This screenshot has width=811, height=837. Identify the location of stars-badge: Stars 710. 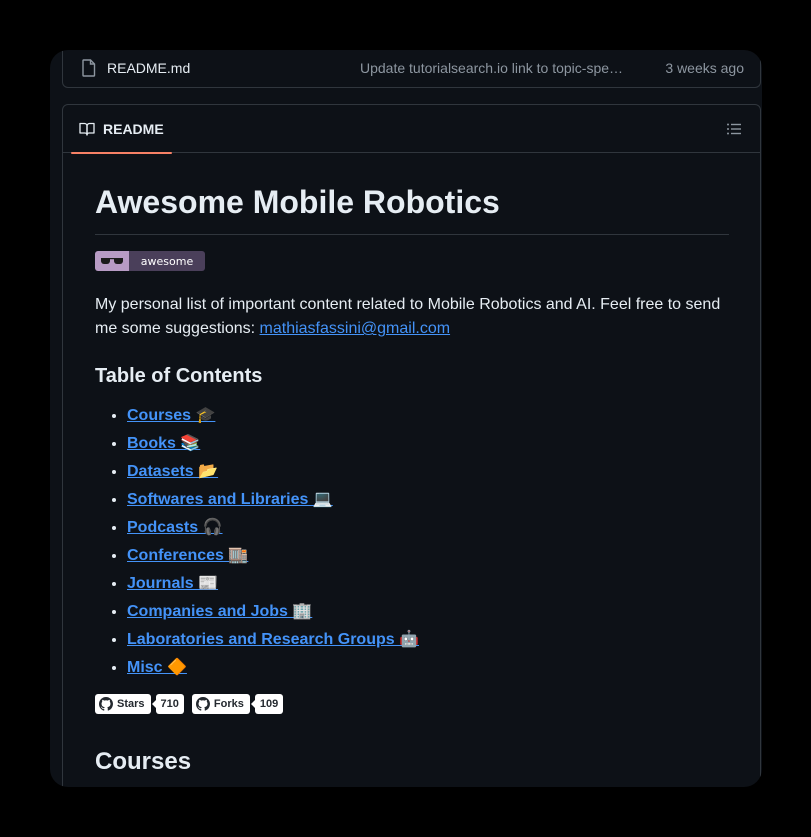
(139, 704).